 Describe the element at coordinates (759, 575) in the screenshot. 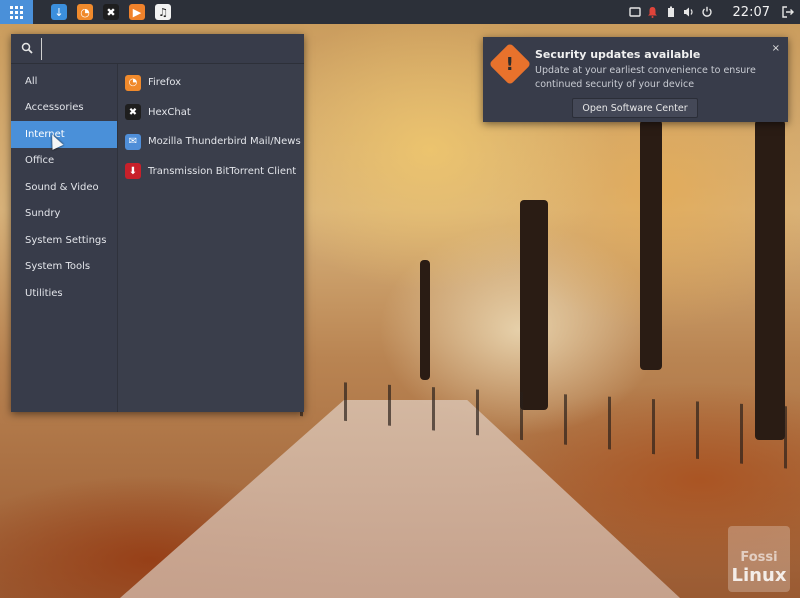

I see `watermark-bottom: Linux` at that location.